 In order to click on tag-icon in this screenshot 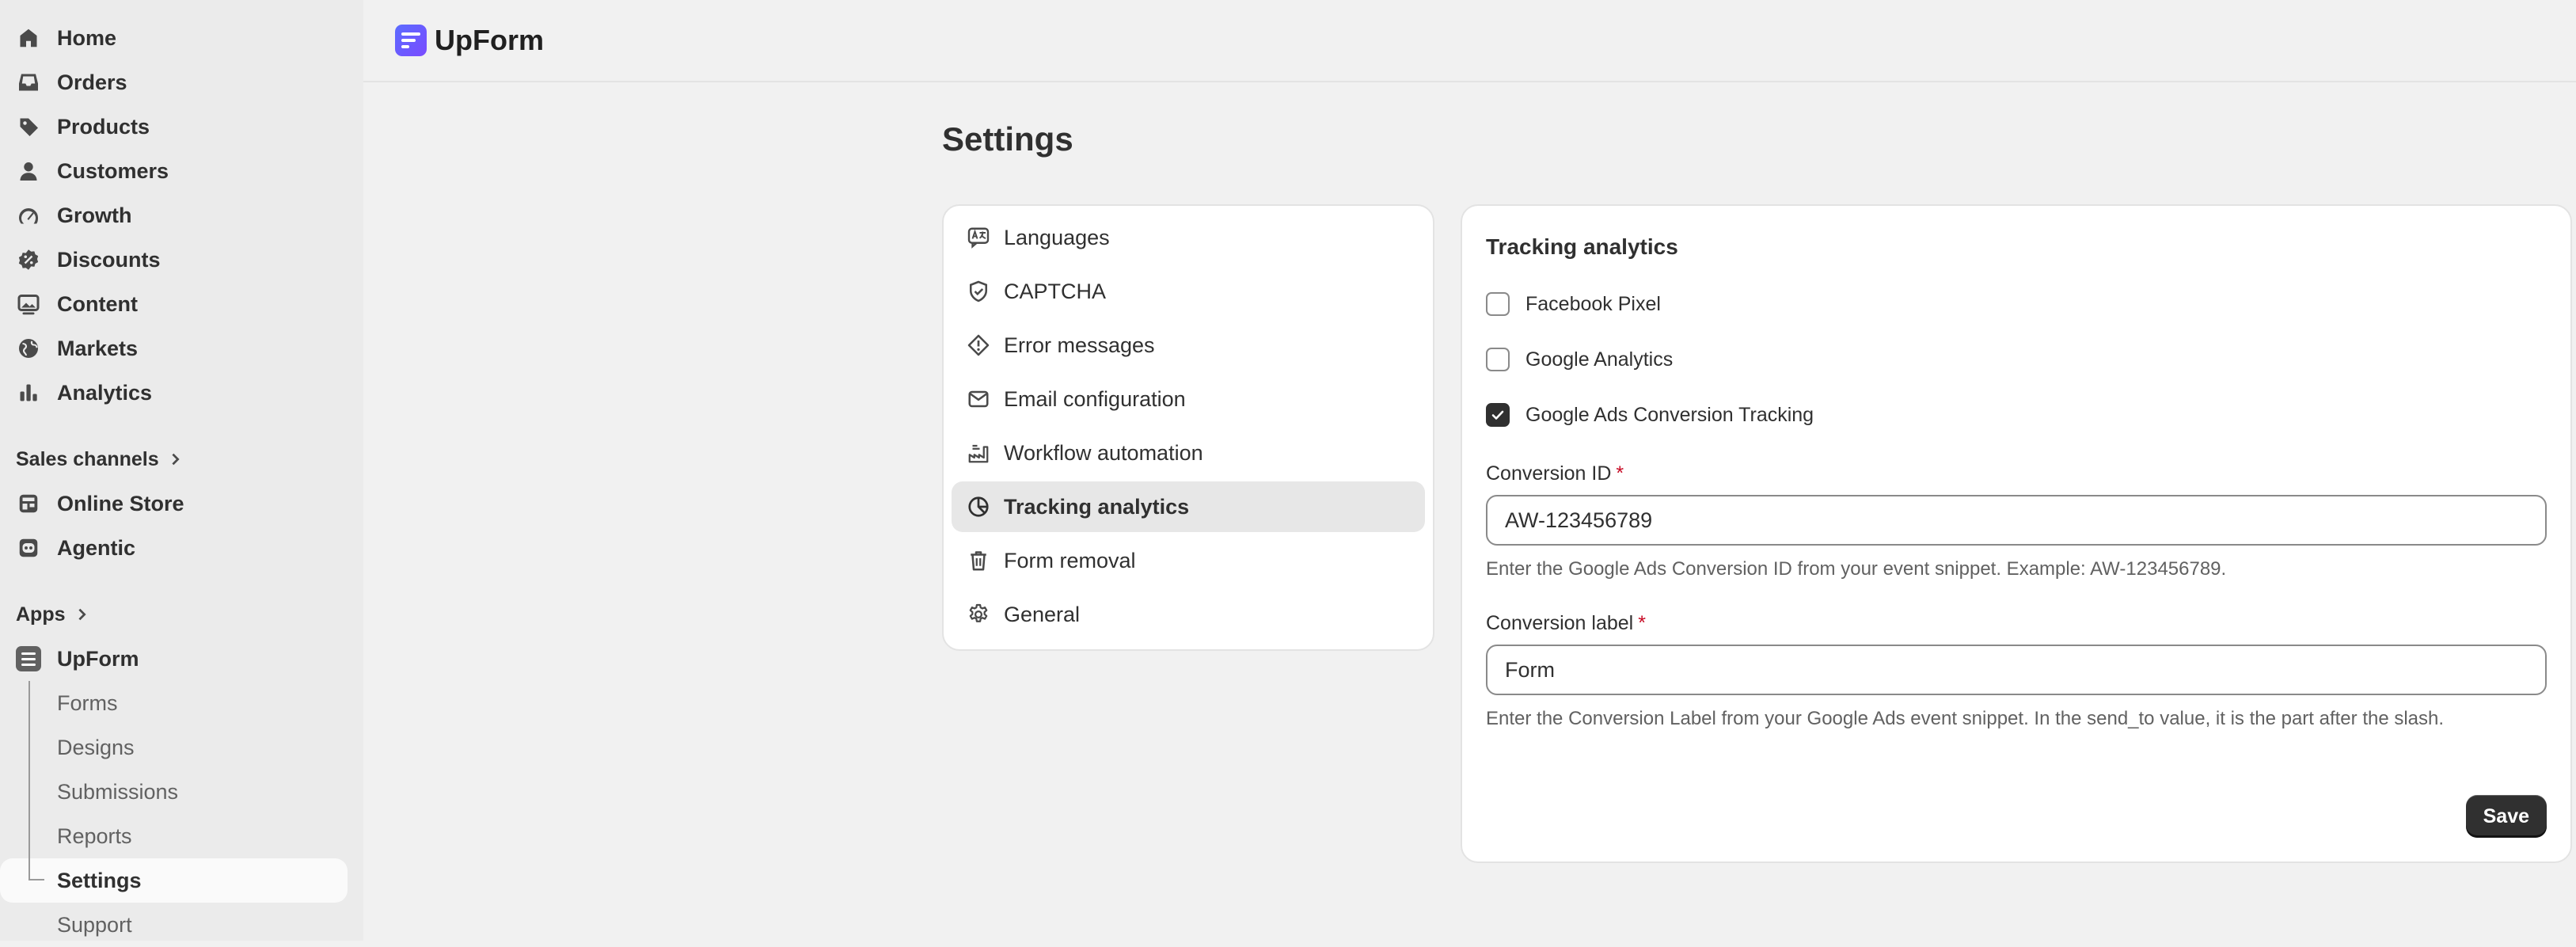, I will do `click(28, 126)`.